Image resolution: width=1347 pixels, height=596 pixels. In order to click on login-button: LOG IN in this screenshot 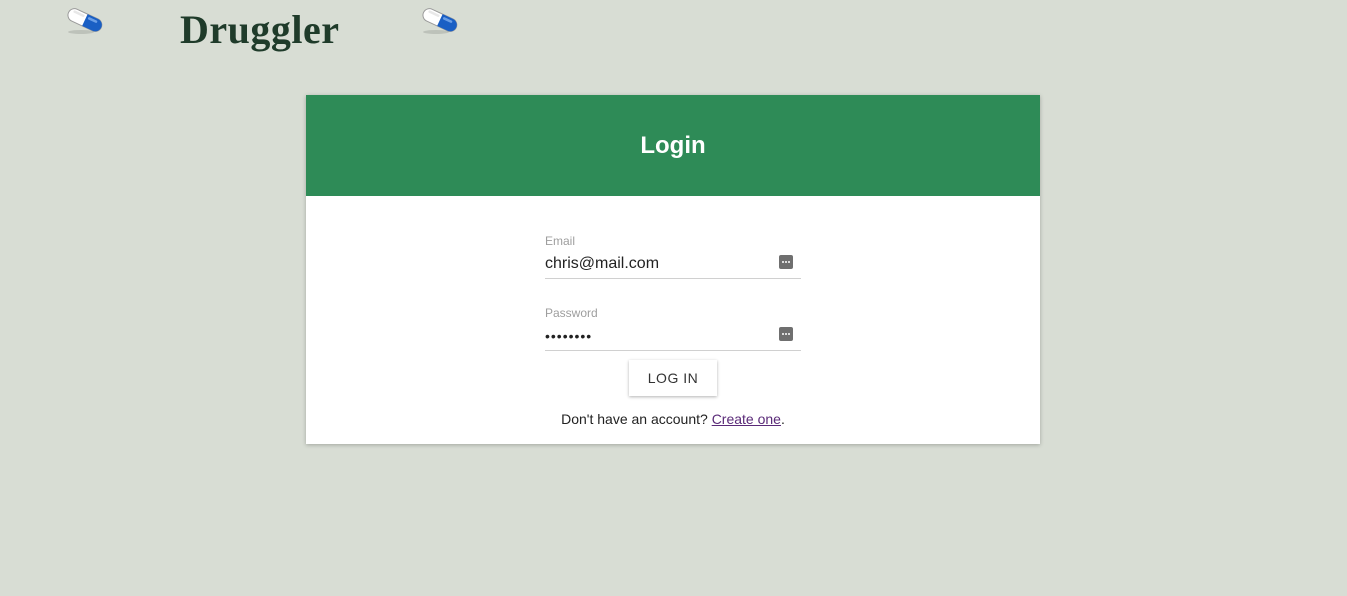, I will do `click(673, 378)`.